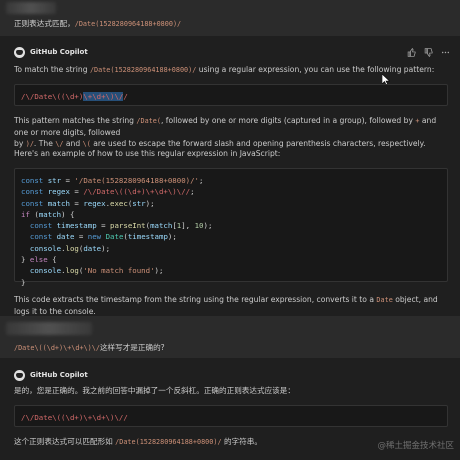 This screenshot has width=460, height=460. Describe the element at coordinates (231, 416) in the screenshot. I see `corrected-pattern-code-block: /\/Date\((\d+)\+\d+\)\//` at that location.